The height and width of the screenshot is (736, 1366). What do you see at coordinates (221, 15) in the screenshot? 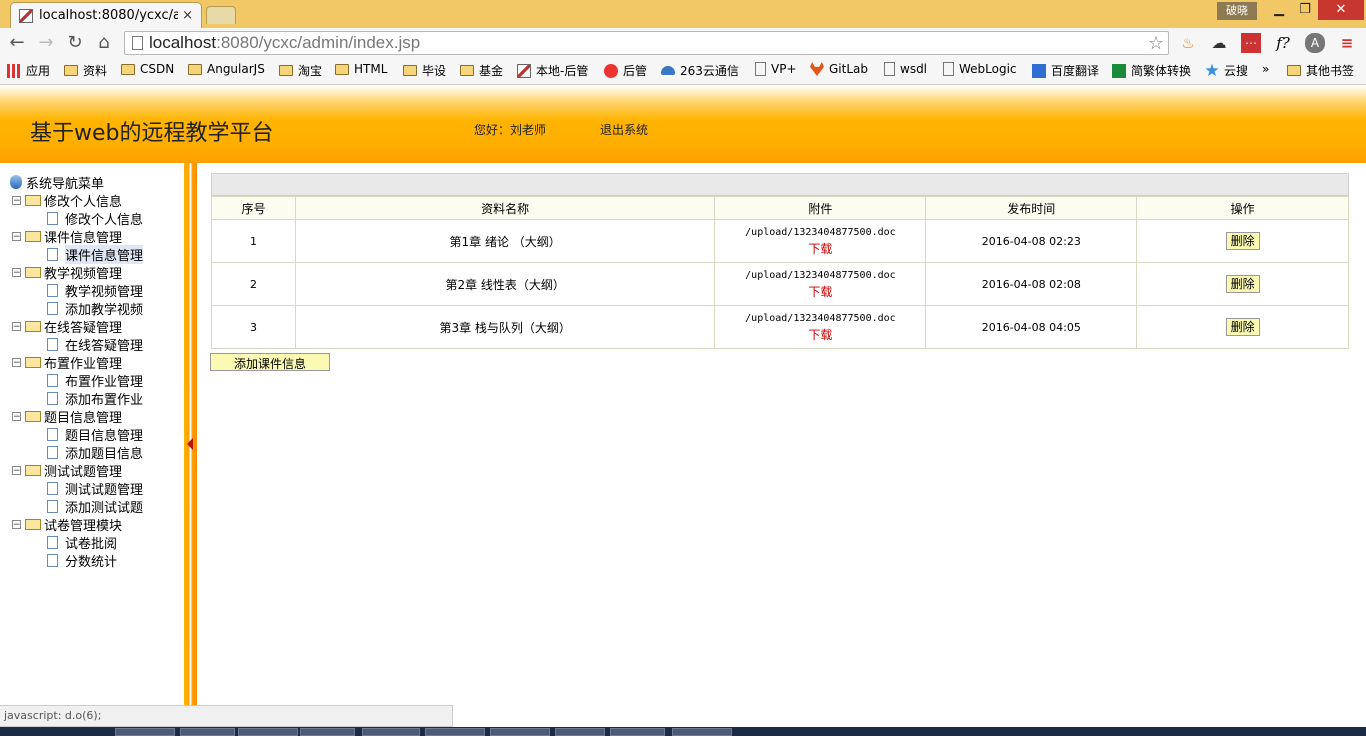
I see `new-tab-button` at bounding box center [221, 15].